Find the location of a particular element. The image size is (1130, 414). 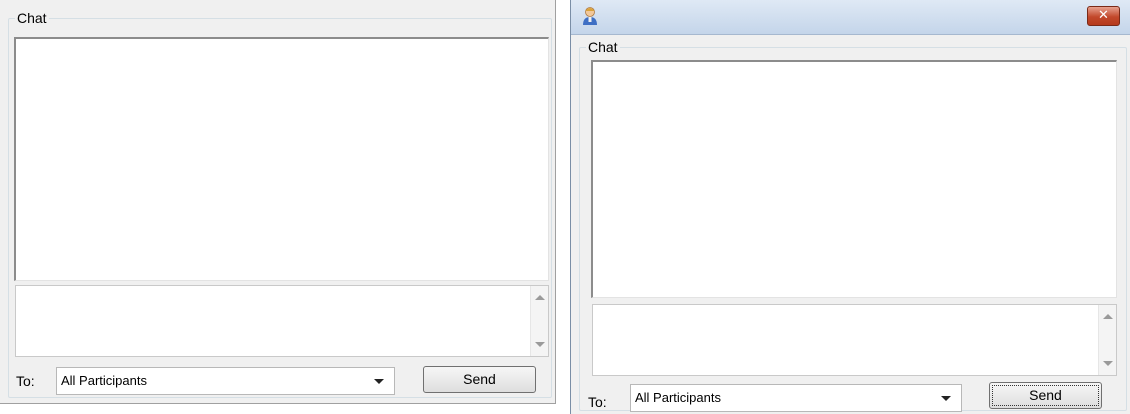

focus-indicator is located at coordinates (1045, 395).